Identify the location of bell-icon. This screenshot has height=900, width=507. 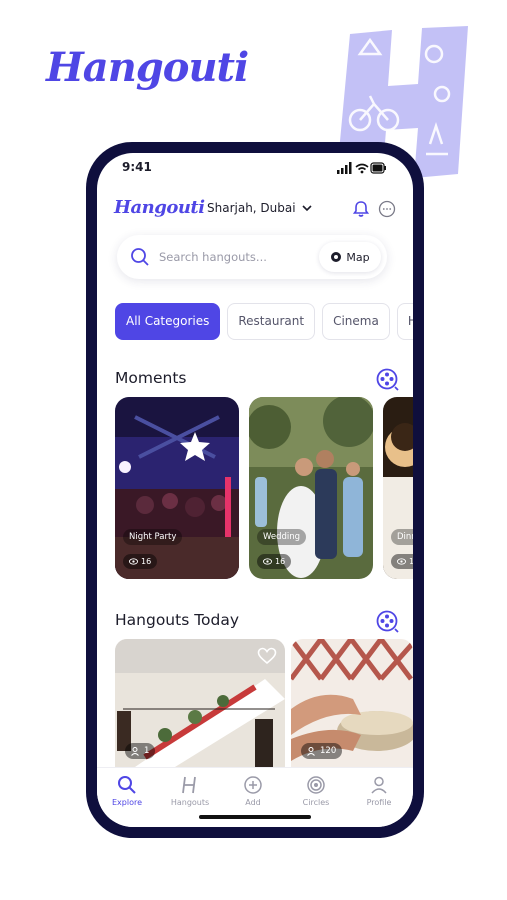
(361, 209).